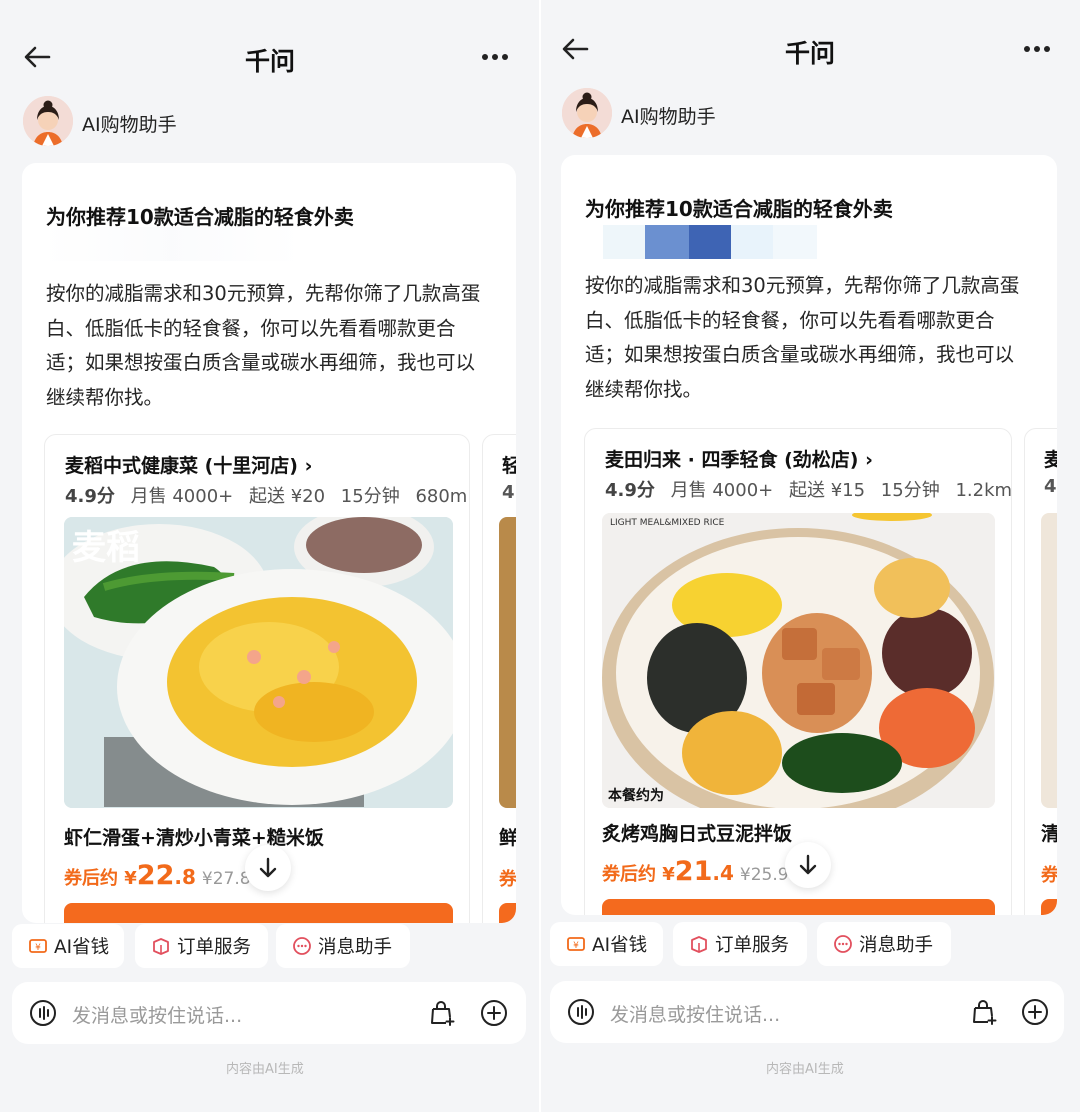 This screenshot has height=1112, width=1080. I want to click on shop-name: 麦田归来 · 四季轻食 (劲松店) ›, so click(739, 458).